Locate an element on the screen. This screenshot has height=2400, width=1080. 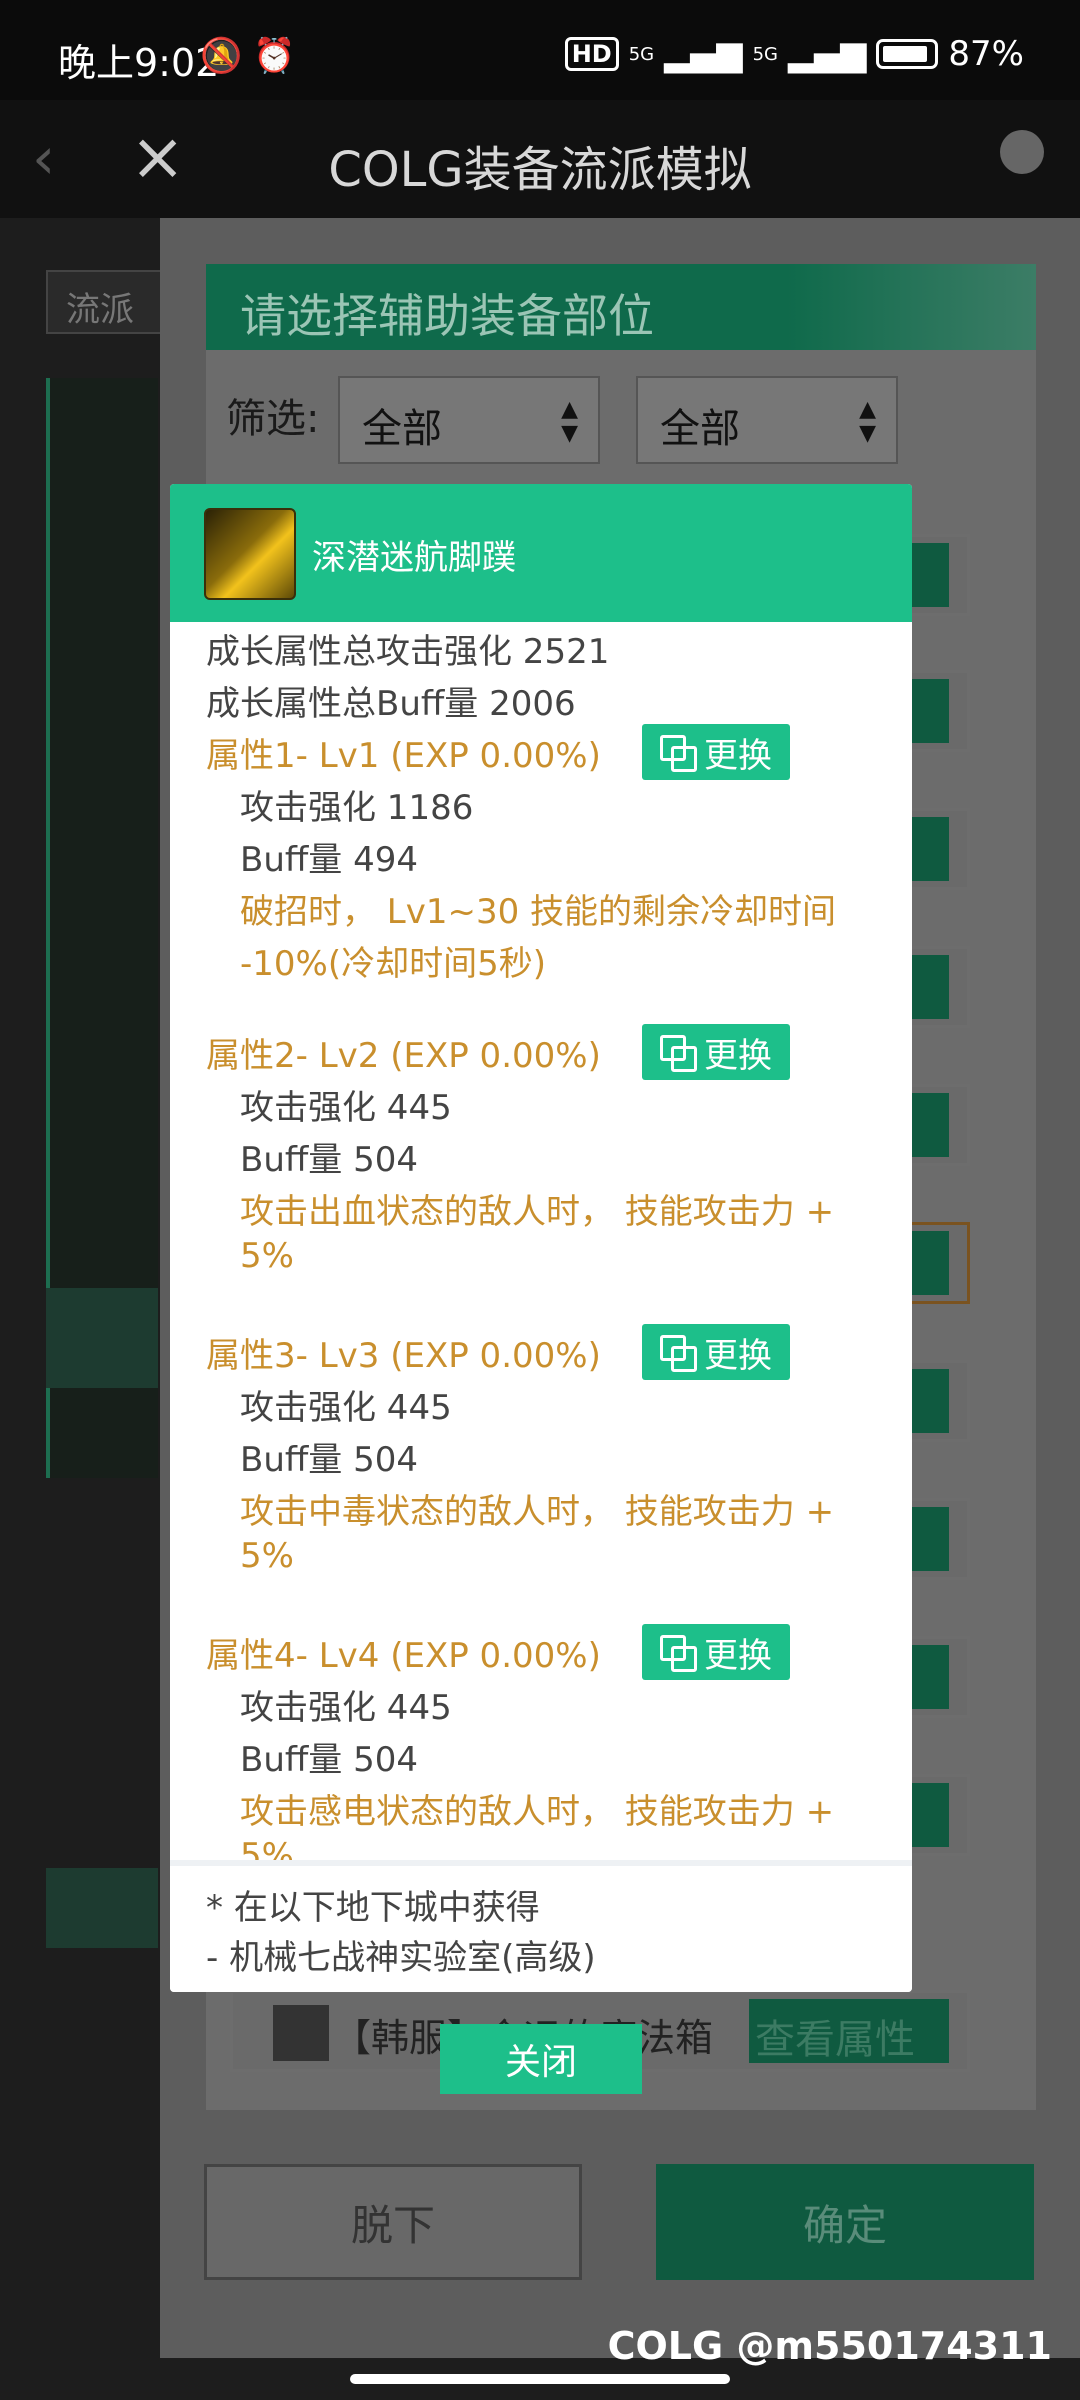
modal-header: 深潜迷航脚蹼 is located at coordinates (541, 553).